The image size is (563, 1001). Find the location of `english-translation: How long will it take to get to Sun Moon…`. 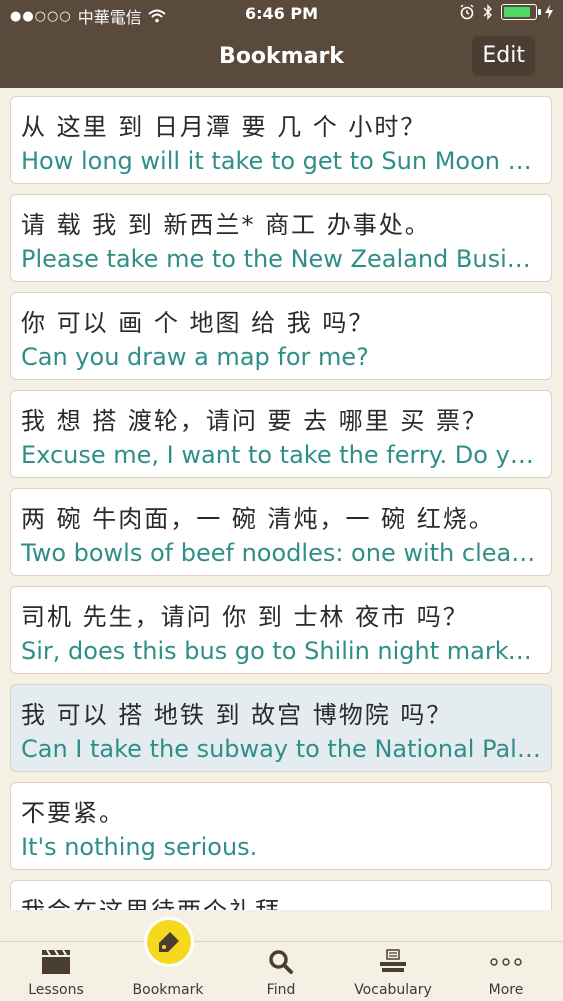

english-translation: How long will it take to get to Sun Moon… is located at coordinates (282, 161).